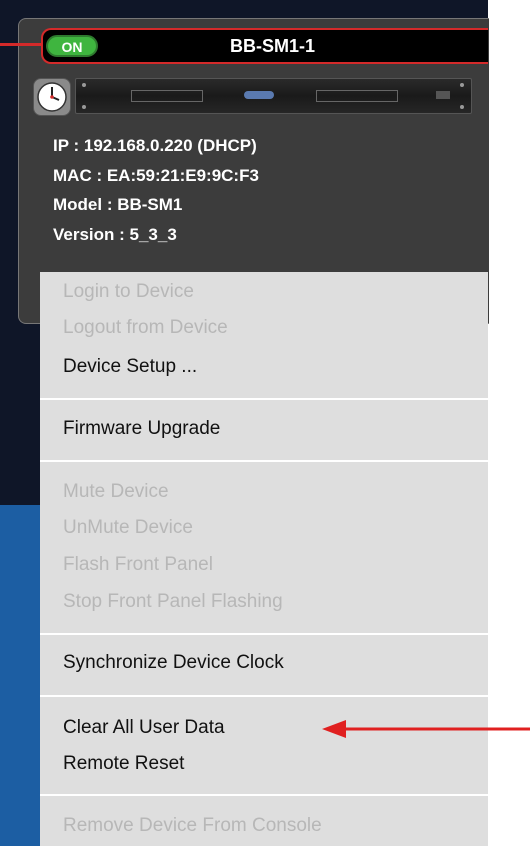  What do you see at coordinates (273, 96) in the screenshot?
I see `device-front-panel-image` at bounding box center [273, 96].